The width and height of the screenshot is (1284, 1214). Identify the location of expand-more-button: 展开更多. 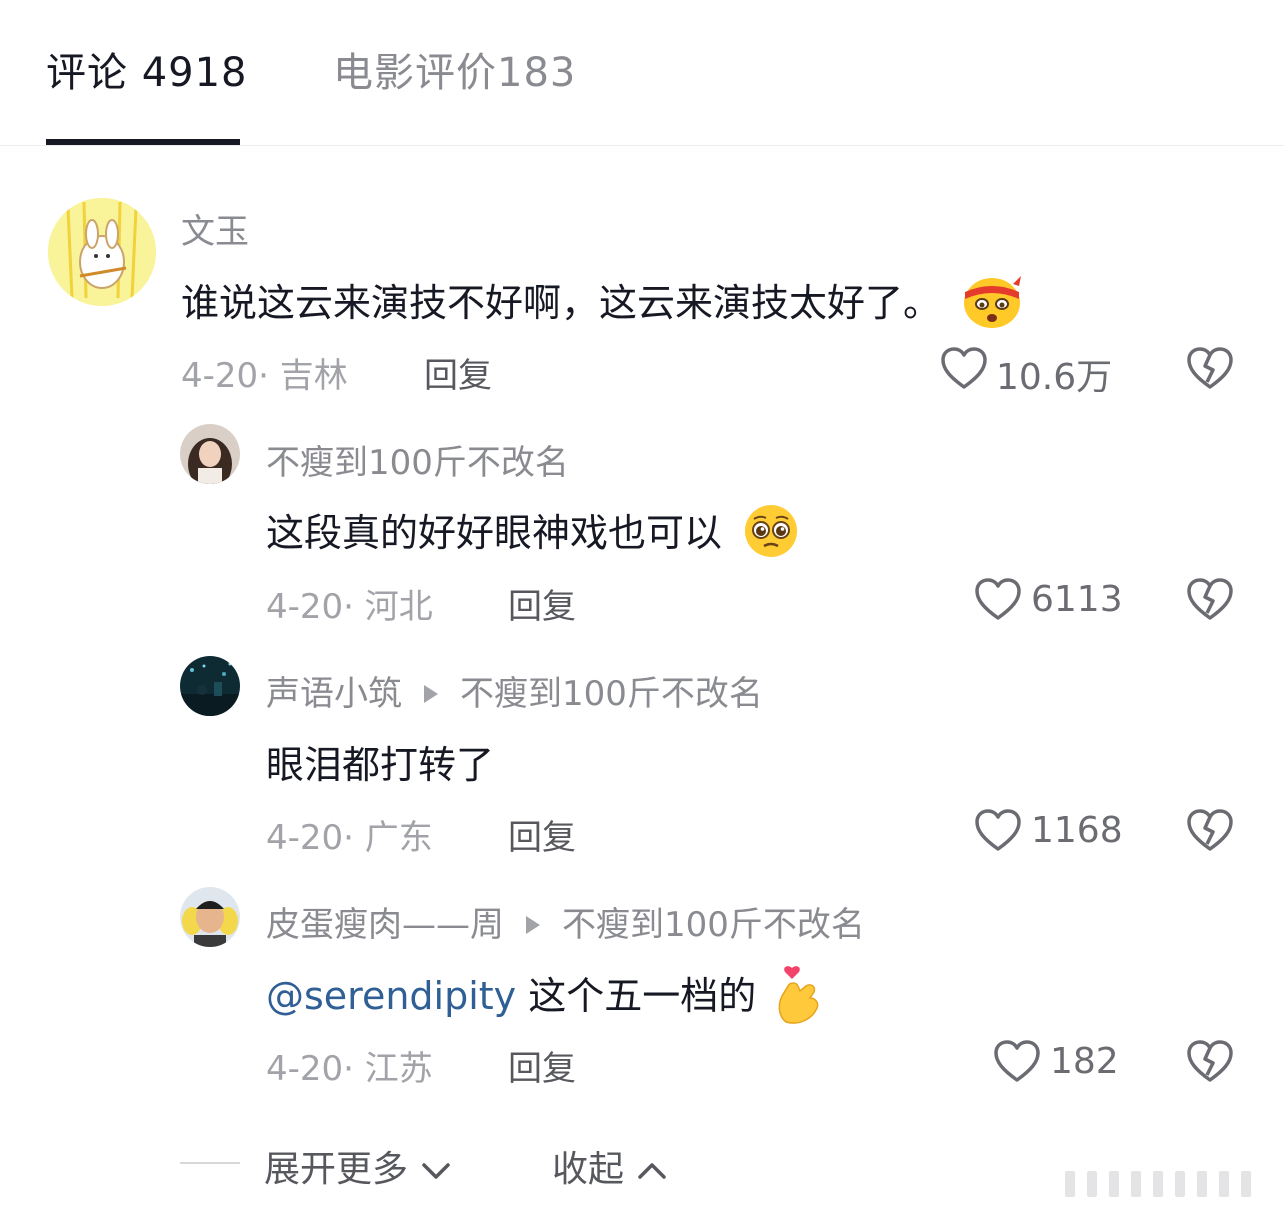
(357, 1166).